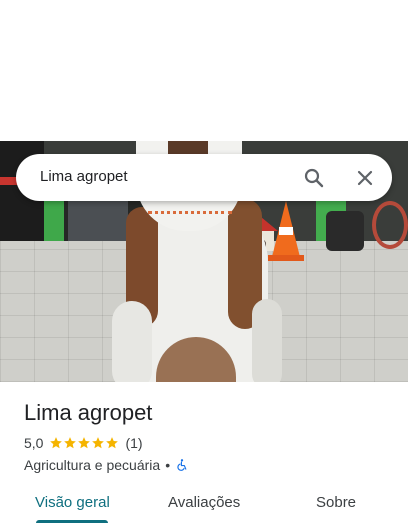 Image resolution: width=408 pixels, height=524 pixels. What do you see at coordinates (84, 177) in the screenshot?
I see `search-input: Lima agropet` at bounding box center [84, 177].